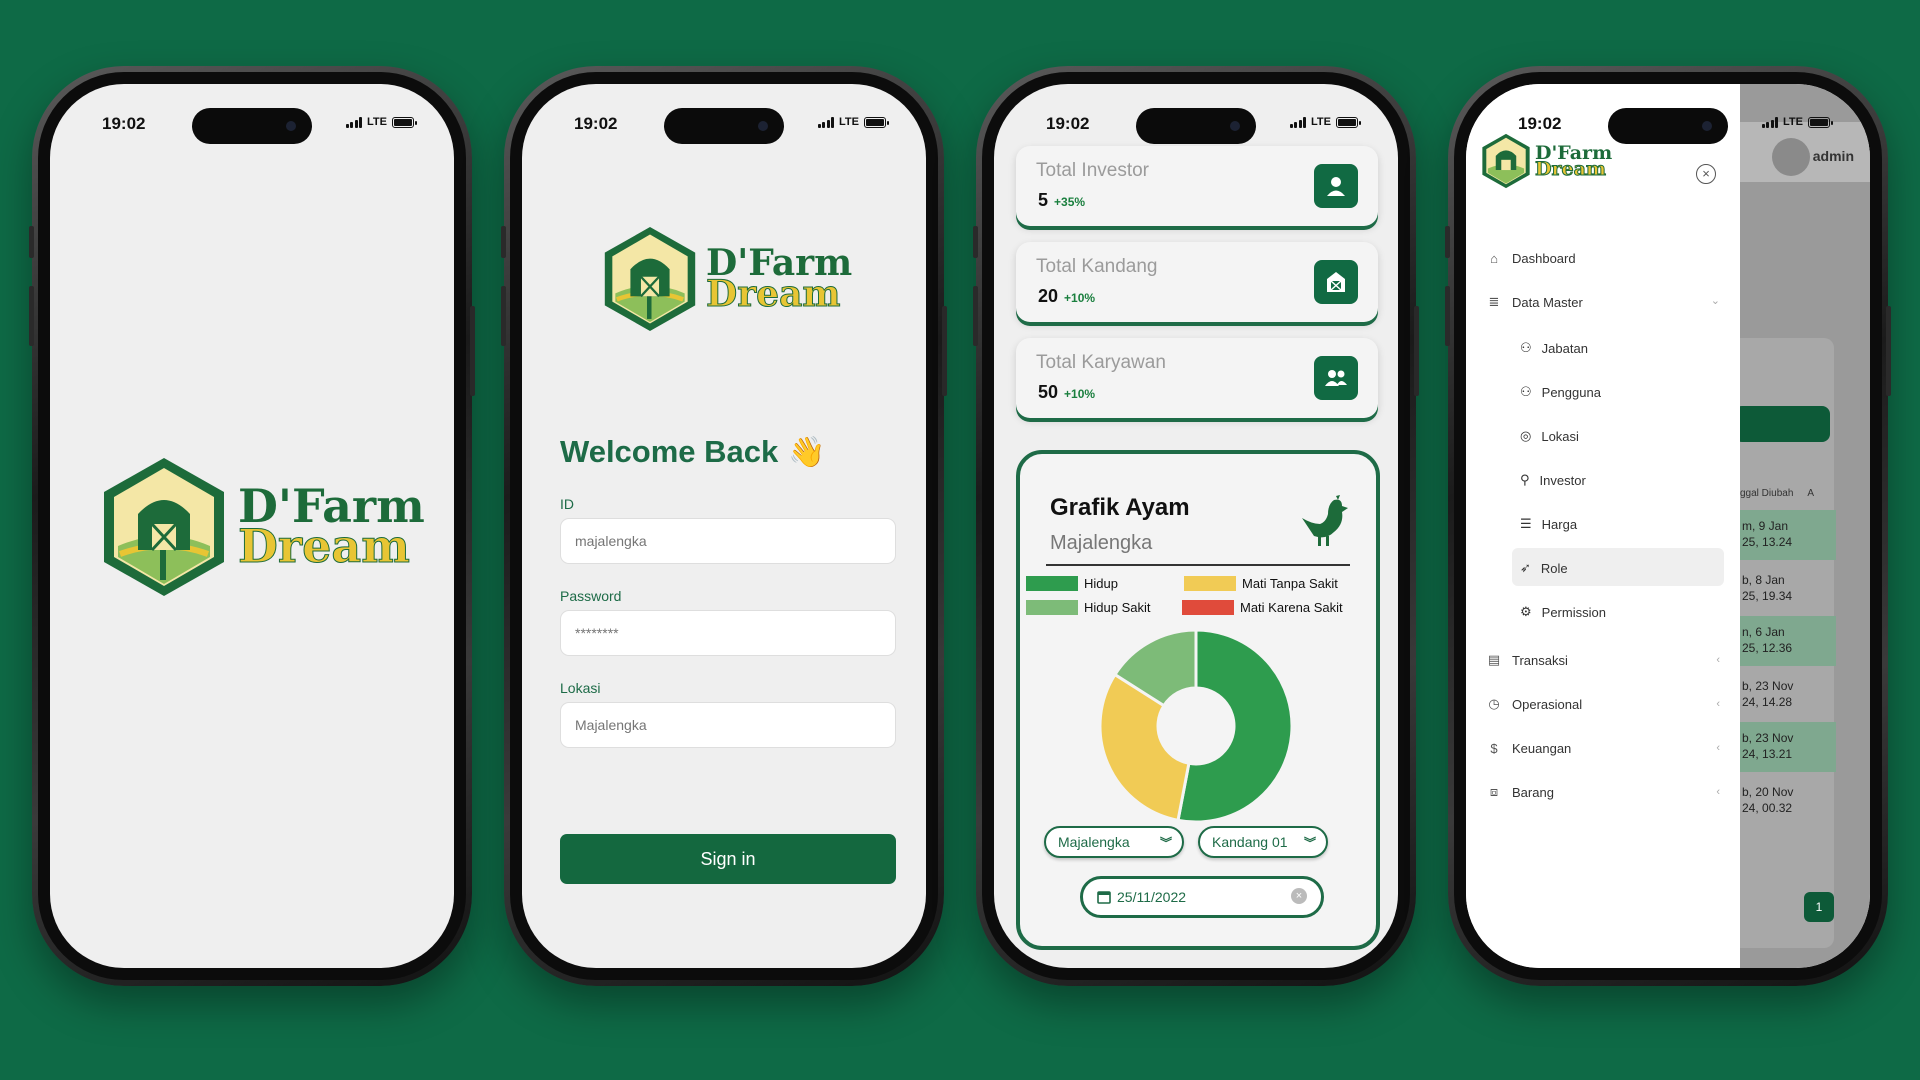  What do you see at coordinates (1788, 747) in the screenshot?
I see `table-row: b, 23 Nov 24, 13.21` at bounding box center [1788, 747].